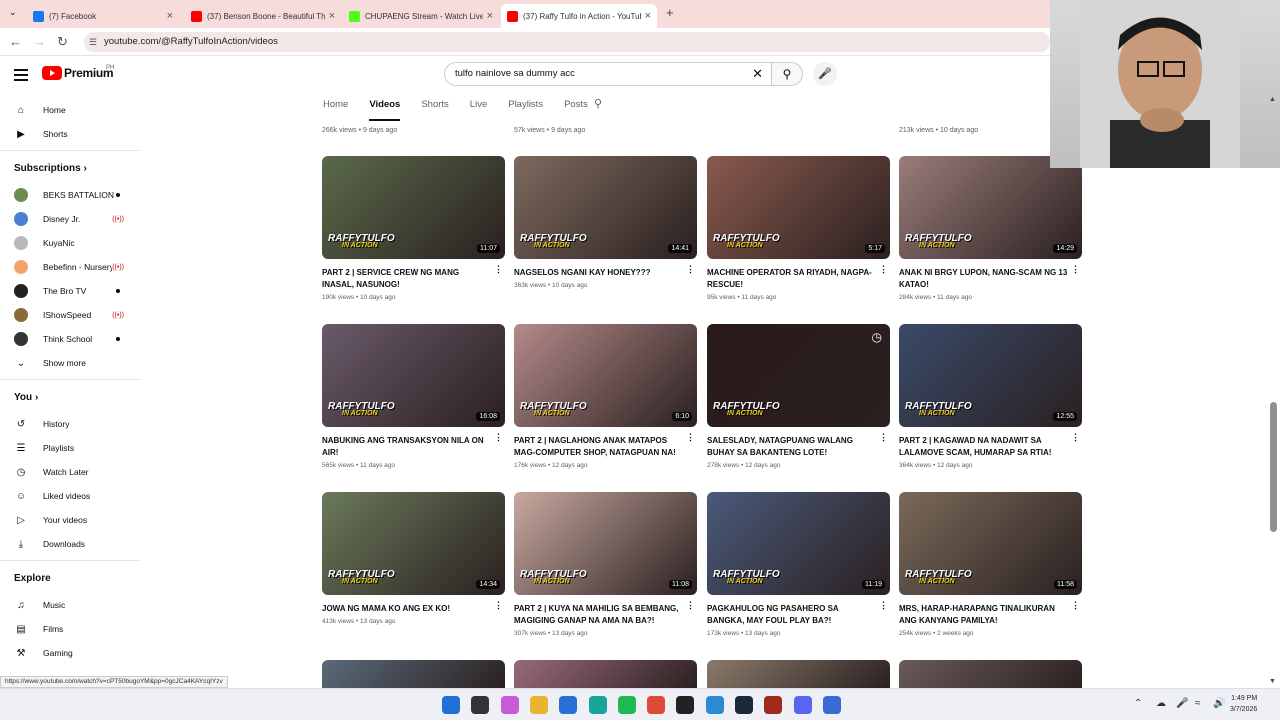 This screenshot has height=720, width=1280. I want to click on sidebar-item-ishowspeed: IShowSpeed ((•)), so click(70, 315).